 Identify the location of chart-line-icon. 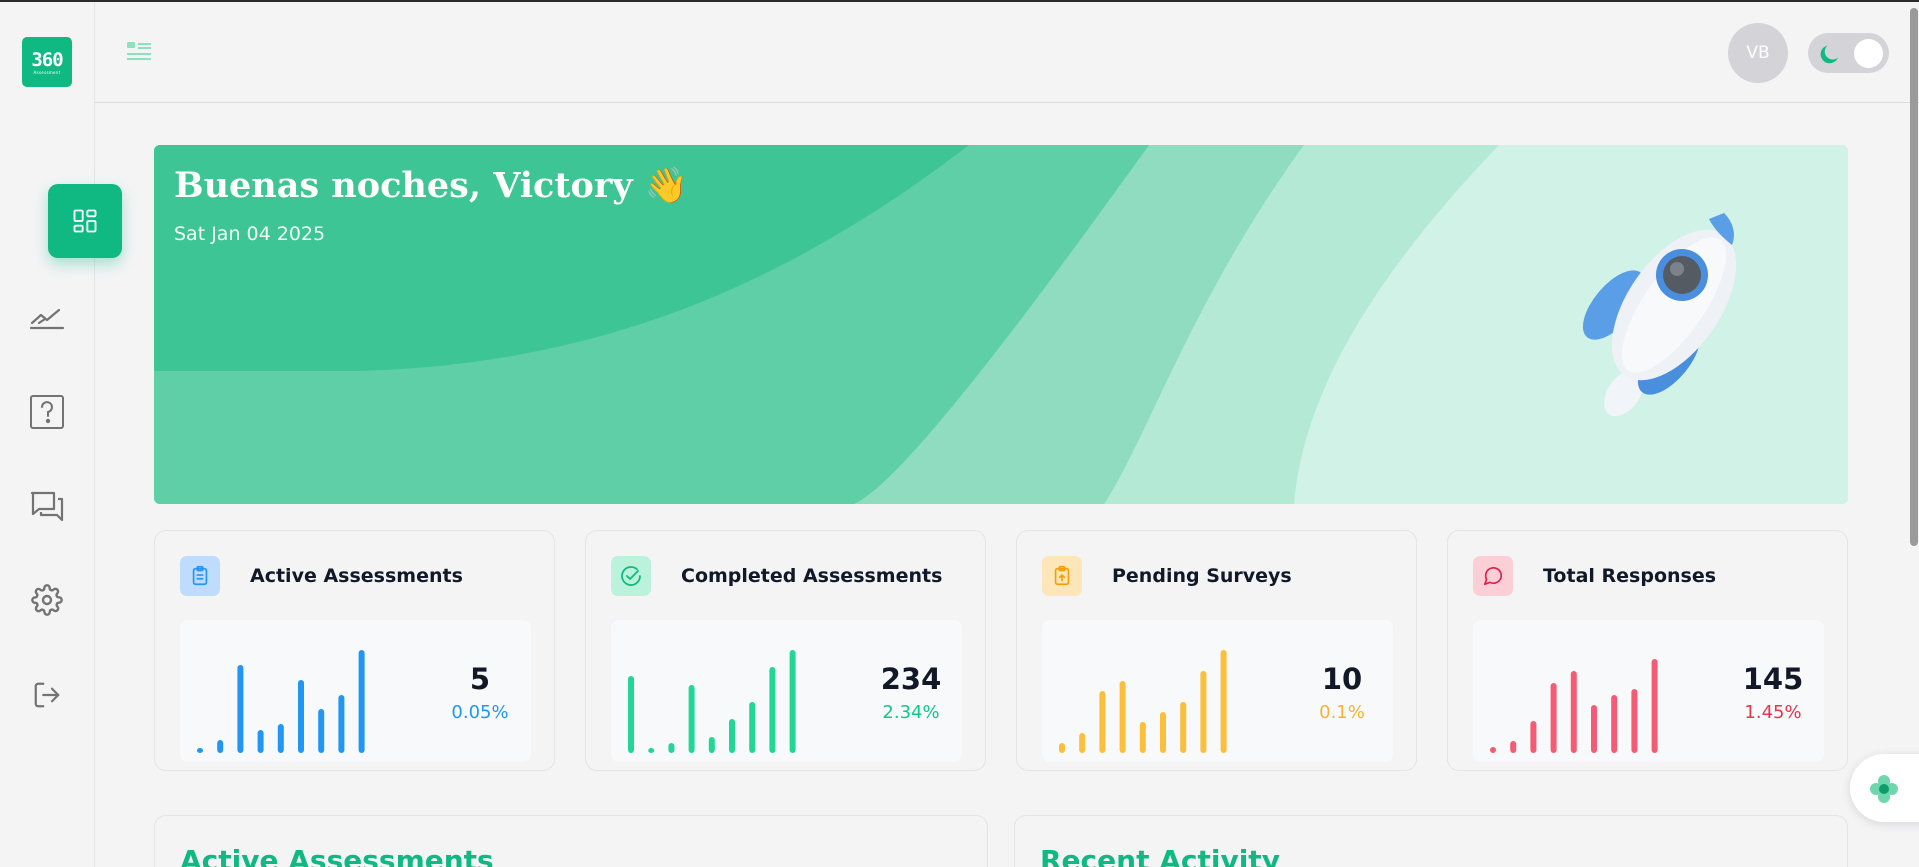
(47, 319).